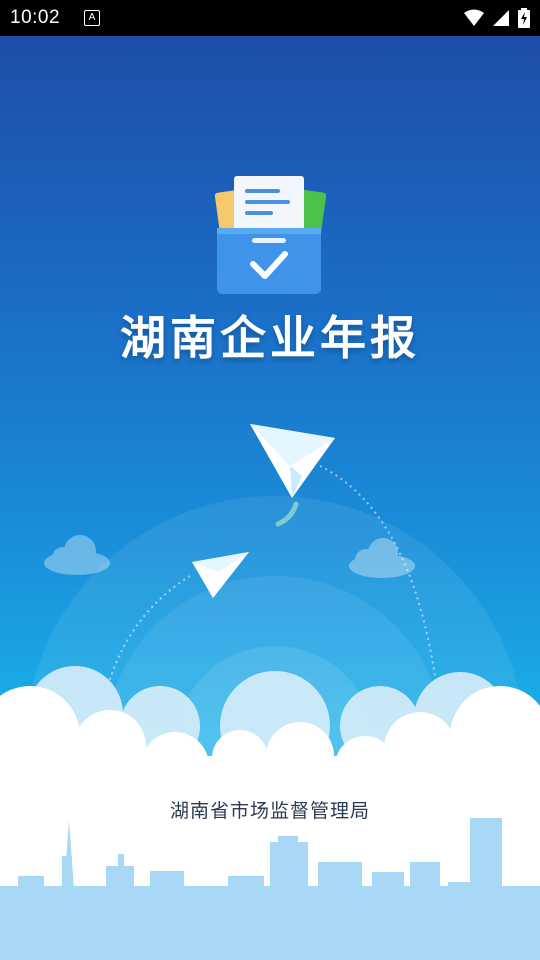  What do you see at coordinates (524, 18) in the screenshot?
I see `battery-charging-icon` at bounding box center [524, 18].